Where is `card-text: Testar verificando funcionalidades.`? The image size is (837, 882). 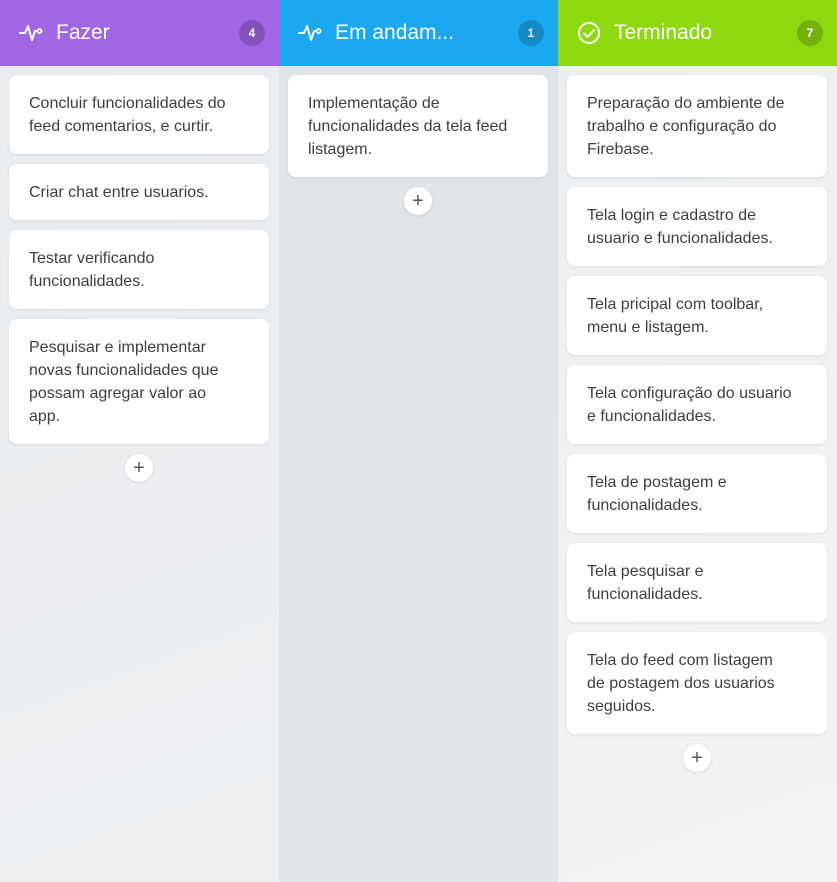 card-text: Testar verificando funcionalidades. is located at coordinates (92, 270).